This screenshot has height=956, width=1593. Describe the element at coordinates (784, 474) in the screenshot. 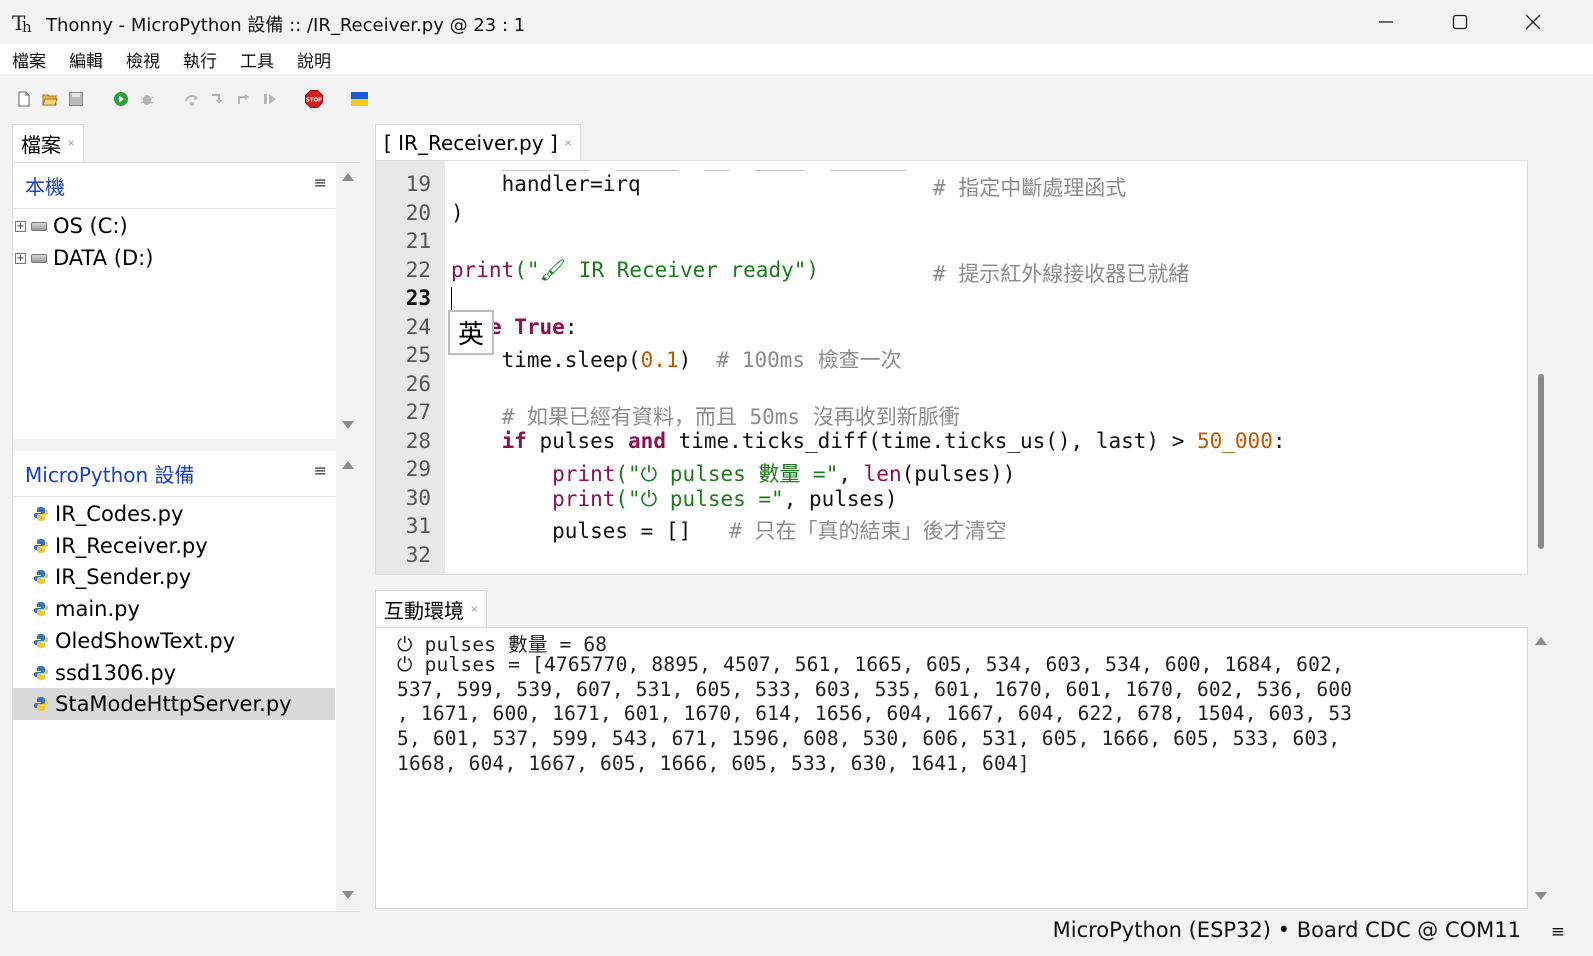

I see `code-line-29: print("⏻ pulses 數量 =", len(pulses))` at that location.